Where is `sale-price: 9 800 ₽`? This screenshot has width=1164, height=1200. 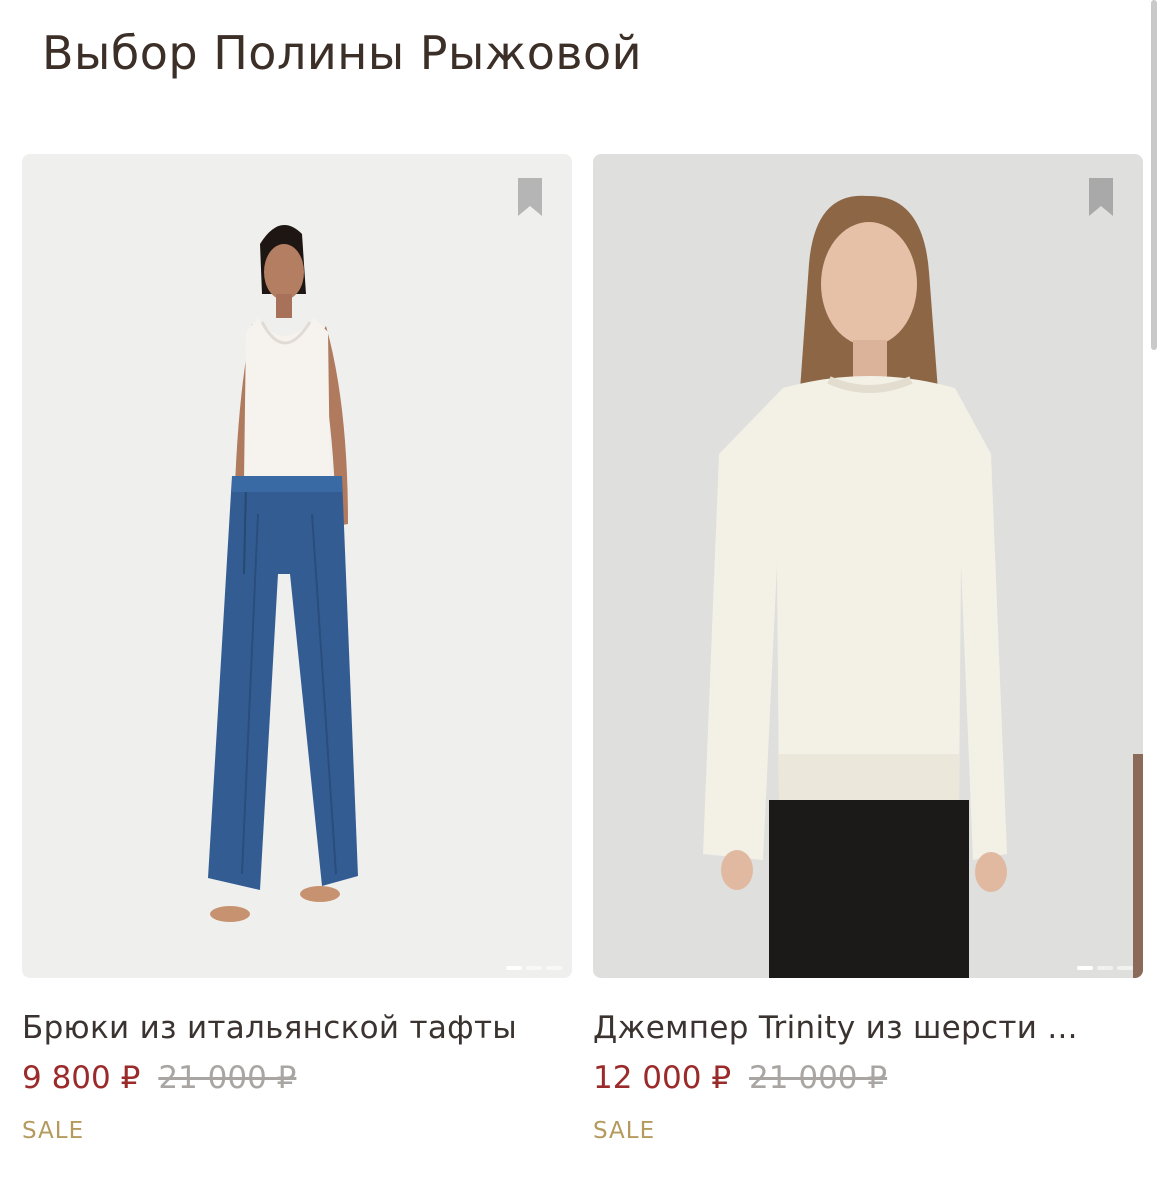 sale-price: 9 800 ₽ is located at coordinates (81, 1078).